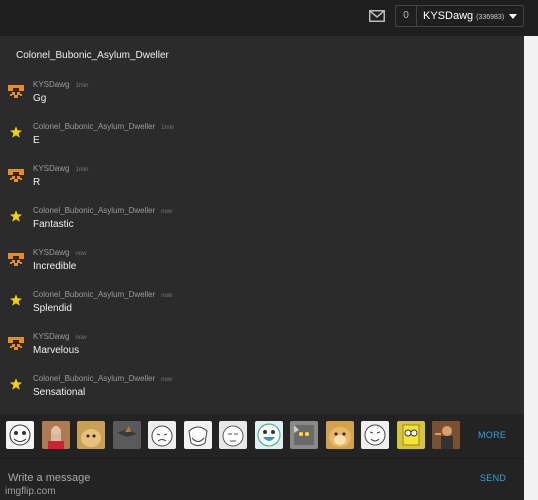 The width and height of the screenshot is (538, 500). I want to click on message-text: Sensational, so click(59, 392).